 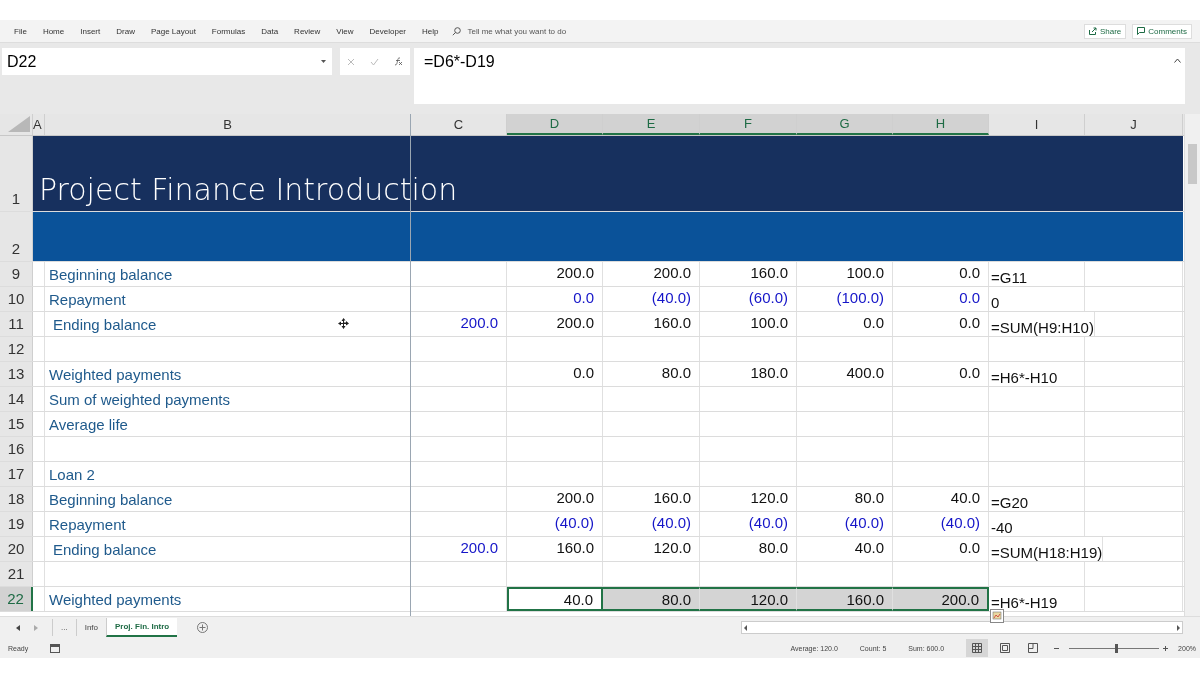 I want to click on column-header: A, so click(x=39, y=124).